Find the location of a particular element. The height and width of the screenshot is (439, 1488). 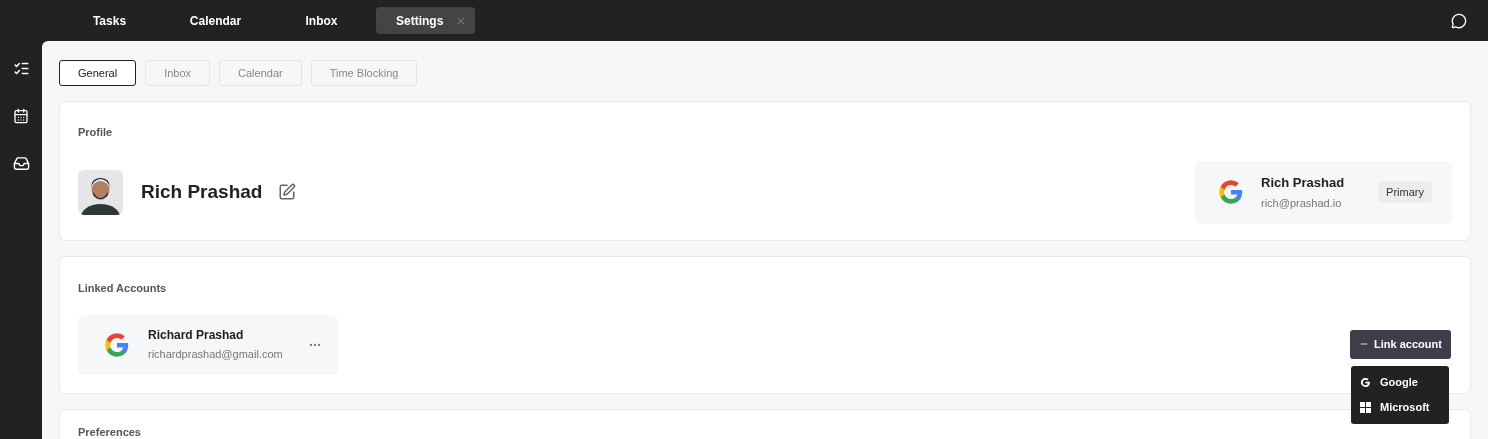

account-email: richardprashad@gmail.com is located at coordinates (215, 355).